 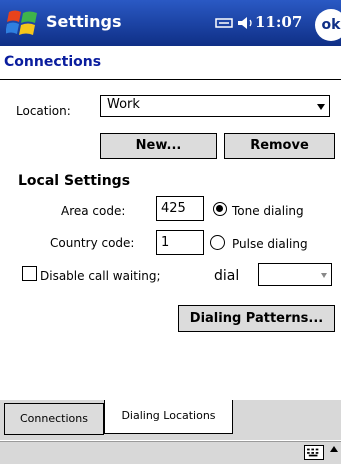 I want to click on page-title: Connections, so click(x=53, y=62).